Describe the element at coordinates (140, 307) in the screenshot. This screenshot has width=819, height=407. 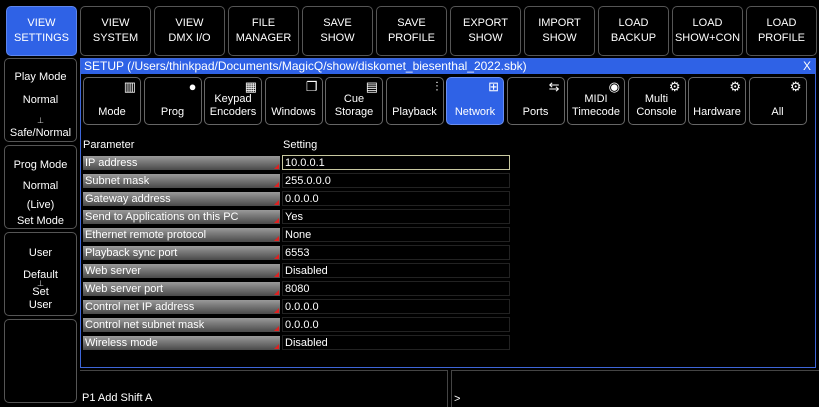
I see `parameter-label: Control net IP address` at that location.